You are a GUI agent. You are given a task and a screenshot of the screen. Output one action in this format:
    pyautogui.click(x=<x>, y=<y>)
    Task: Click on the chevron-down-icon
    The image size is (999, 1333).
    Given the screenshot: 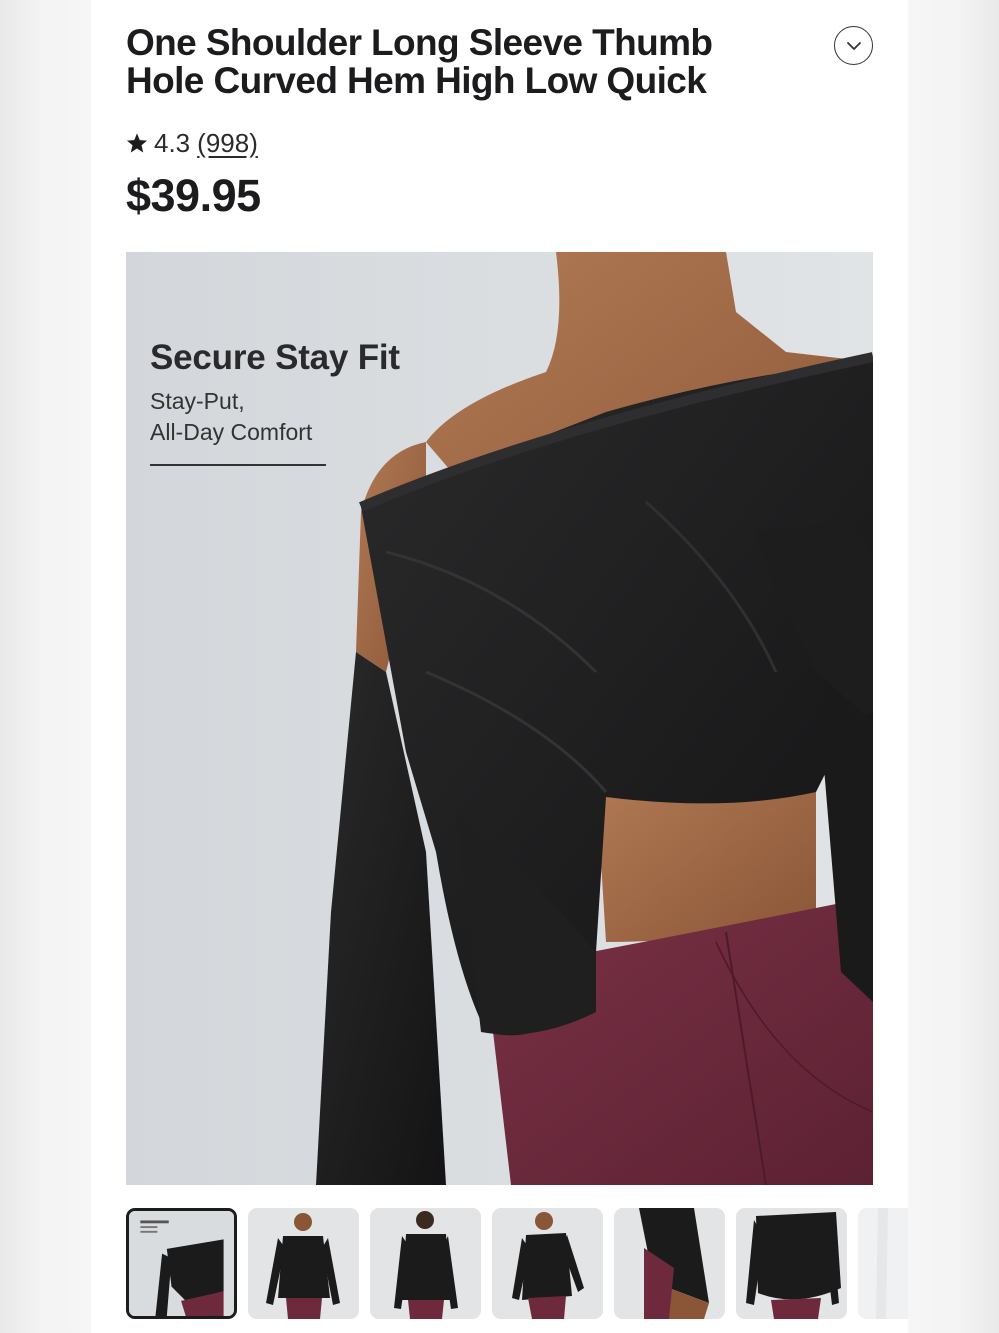 What is the action you would take?
    pyautogui.click(x=853, y=45)
    